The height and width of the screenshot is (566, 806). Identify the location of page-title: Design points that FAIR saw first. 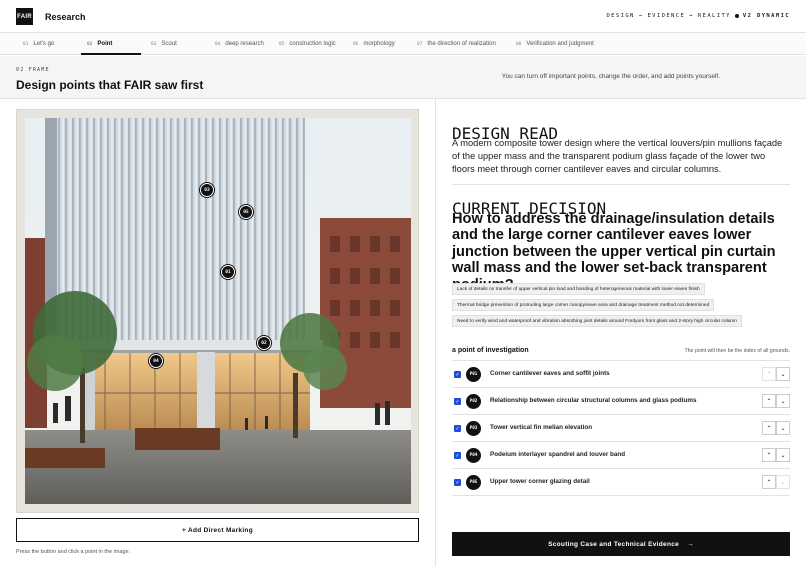
(110, 85).